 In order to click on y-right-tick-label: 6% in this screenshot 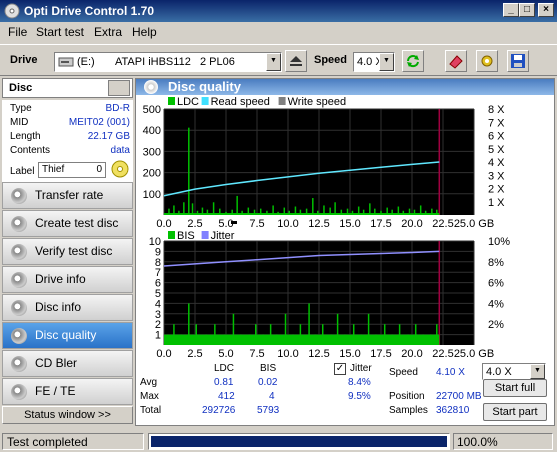, I will do `click(496, 284)`.